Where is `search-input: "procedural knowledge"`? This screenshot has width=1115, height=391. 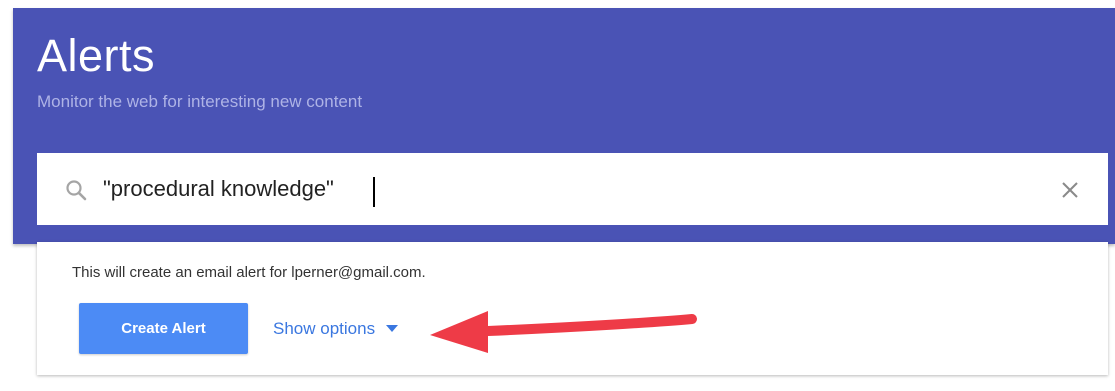 search-input: "procedural knowledge" is located at coordinates (218, 189).